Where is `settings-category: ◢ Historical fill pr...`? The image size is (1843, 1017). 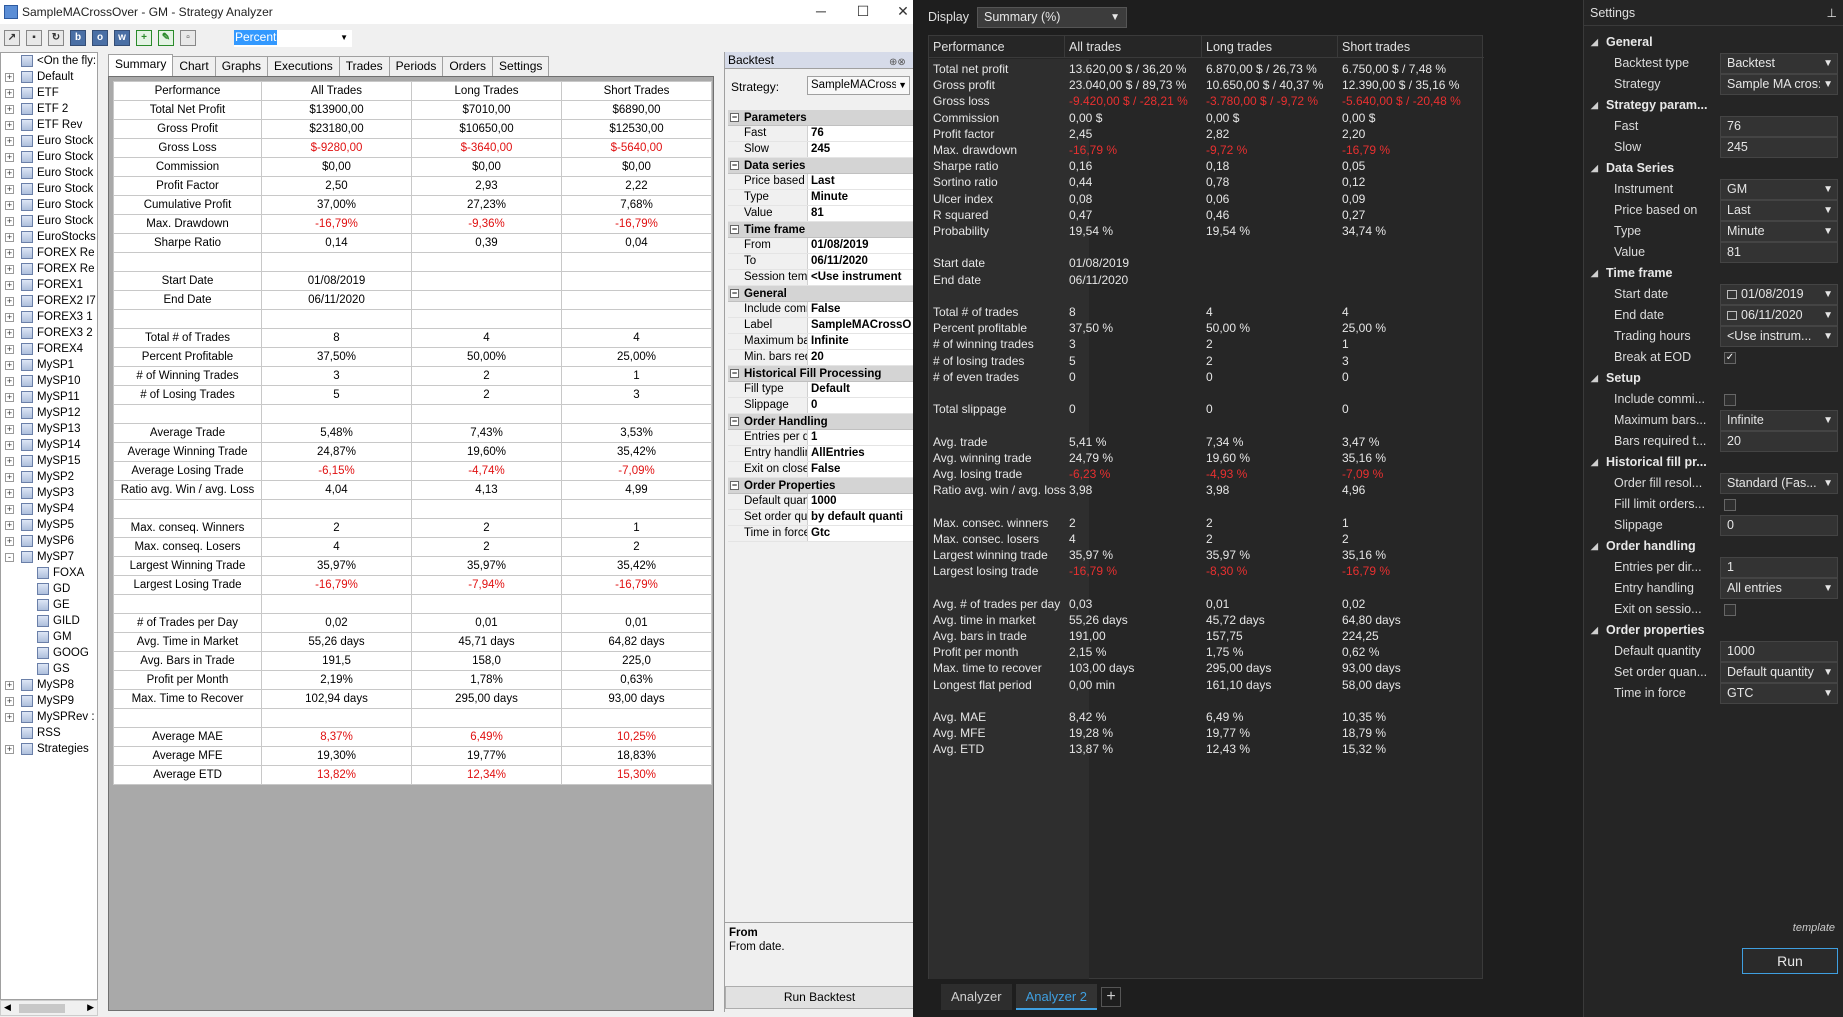 settings-category: ◢ Historical fill pr... is located at coordinates (1713, 462).